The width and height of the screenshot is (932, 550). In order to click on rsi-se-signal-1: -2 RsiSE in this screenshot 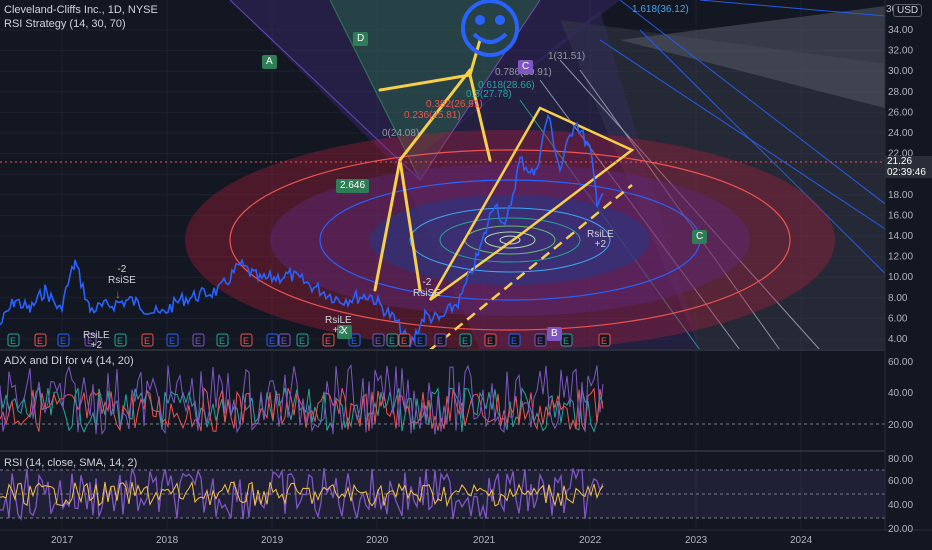, I will do `click(122, 275)`.